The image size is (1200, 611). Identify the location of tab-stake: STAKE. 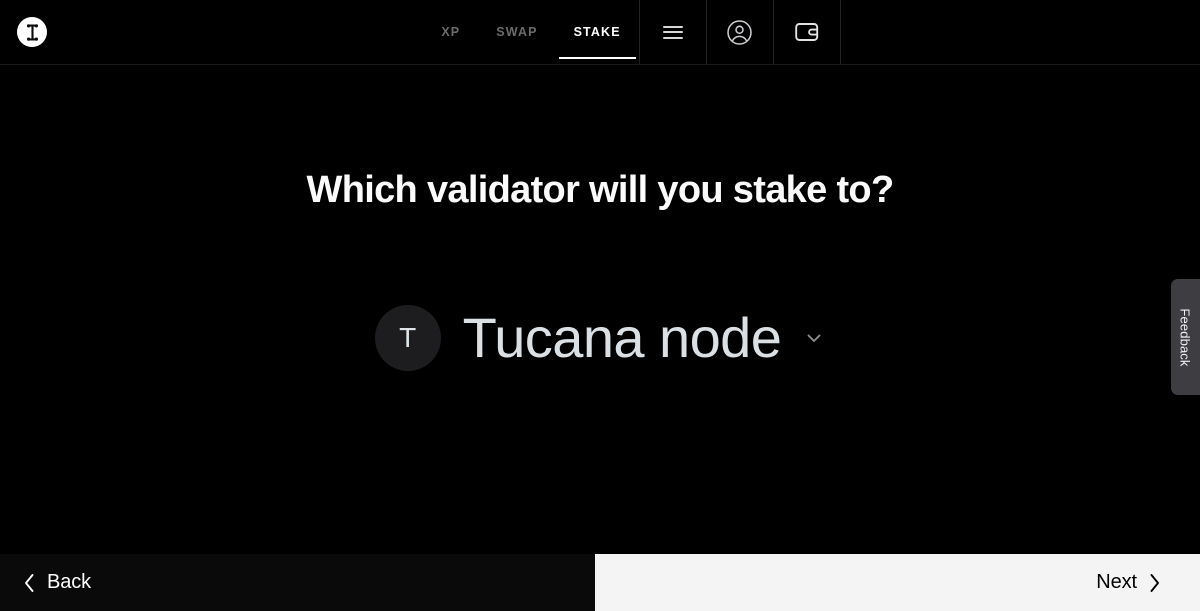
(597, 32).